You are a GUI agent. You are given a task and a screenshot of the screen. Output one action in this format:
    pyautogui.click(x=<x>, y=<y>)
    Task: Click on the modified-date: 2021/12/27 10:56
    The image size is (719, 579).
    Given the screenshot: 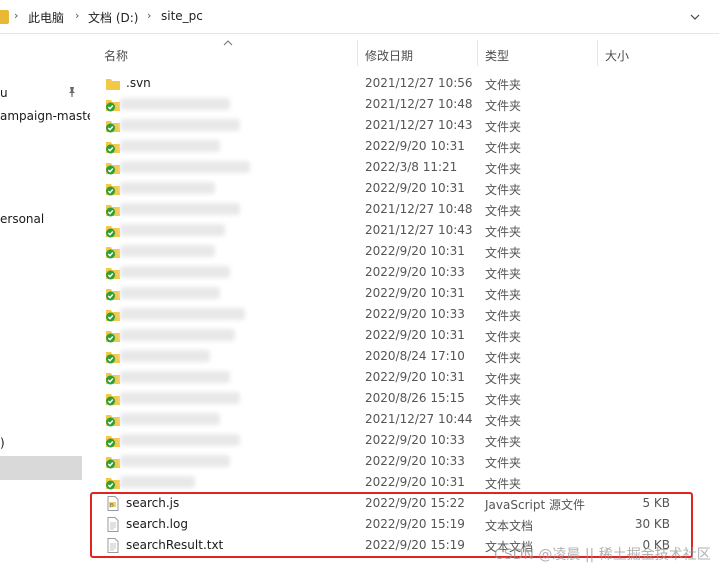 What is the action you would take?
    pyautogui.click(x=419, y=83)
    